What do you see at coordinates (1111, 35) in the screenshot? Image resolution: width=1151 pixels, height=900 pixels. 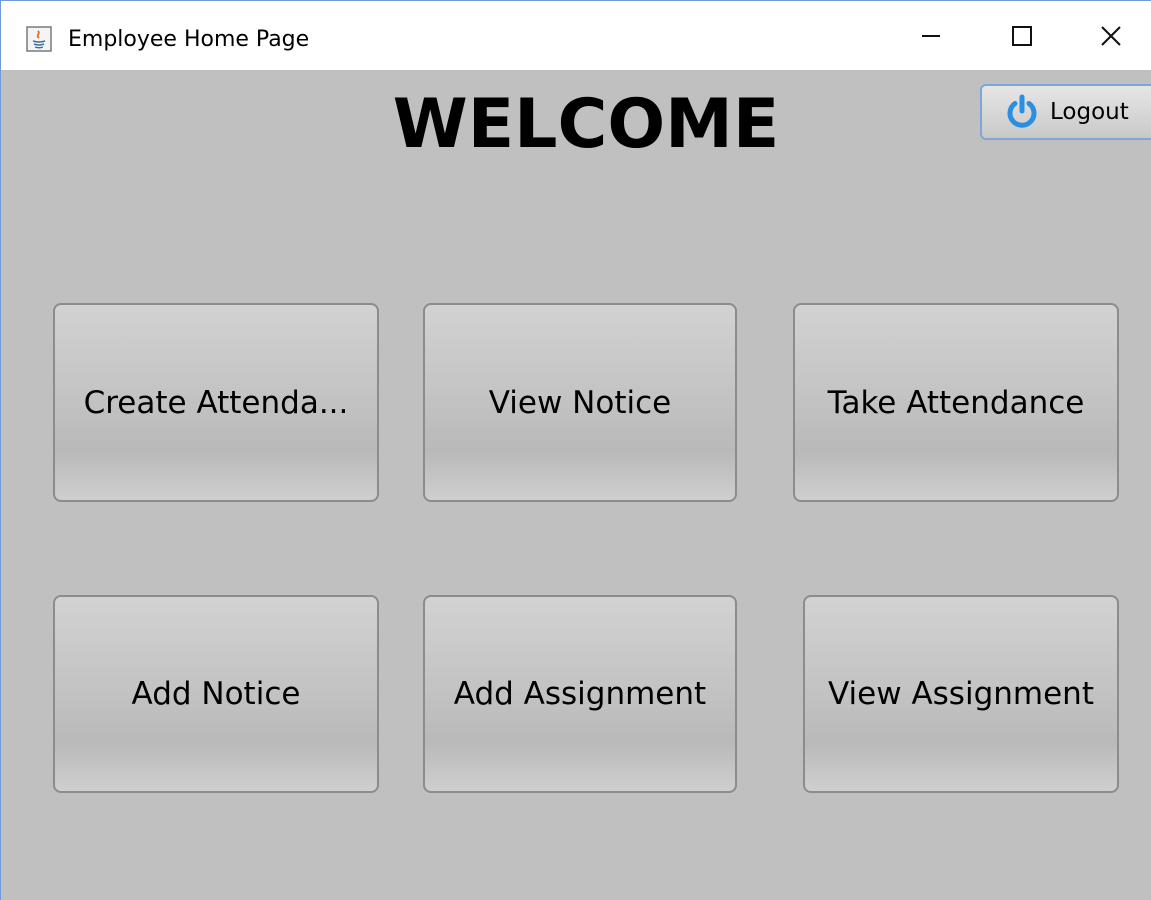 I see `close-icon` at bounding box center [1111, 35].